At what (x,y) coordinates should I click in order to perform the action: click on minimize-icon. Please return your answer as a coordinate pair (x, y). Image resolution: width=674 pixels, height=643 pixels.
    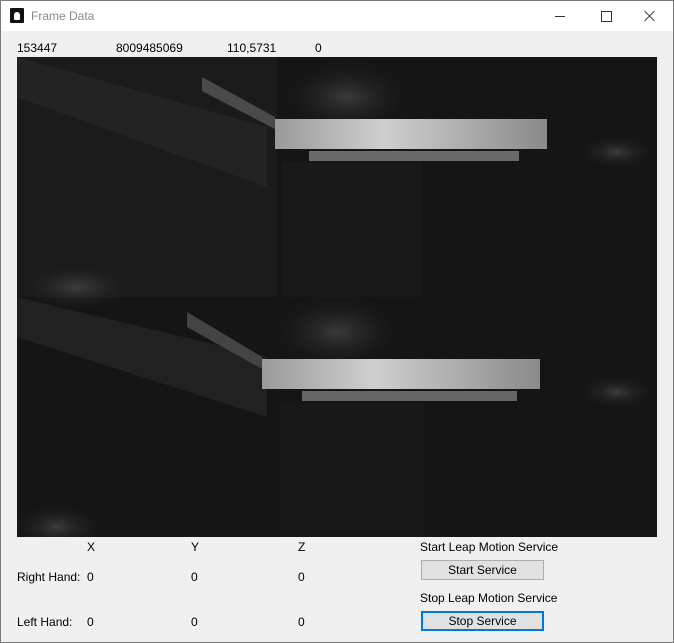
    Looking at the image, I should click on (560, 16).